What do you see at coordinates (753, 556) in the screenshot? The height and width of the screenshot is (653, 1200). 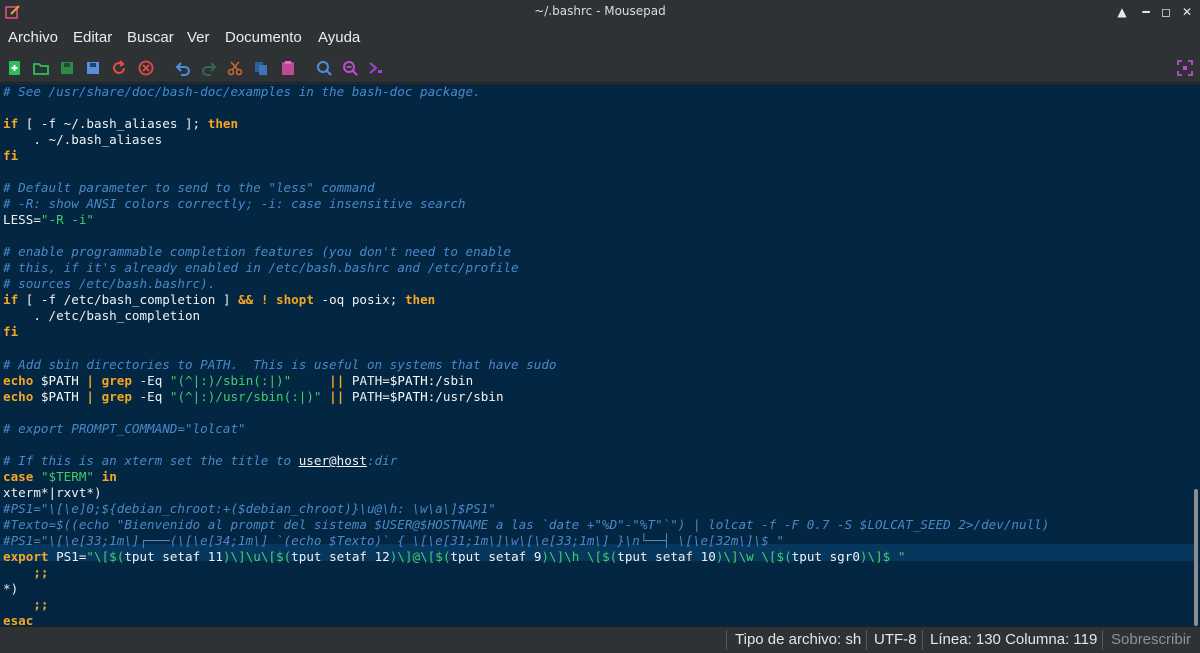 I see `code-token: )\]\w \[$(` at bounding box center [753, 556].